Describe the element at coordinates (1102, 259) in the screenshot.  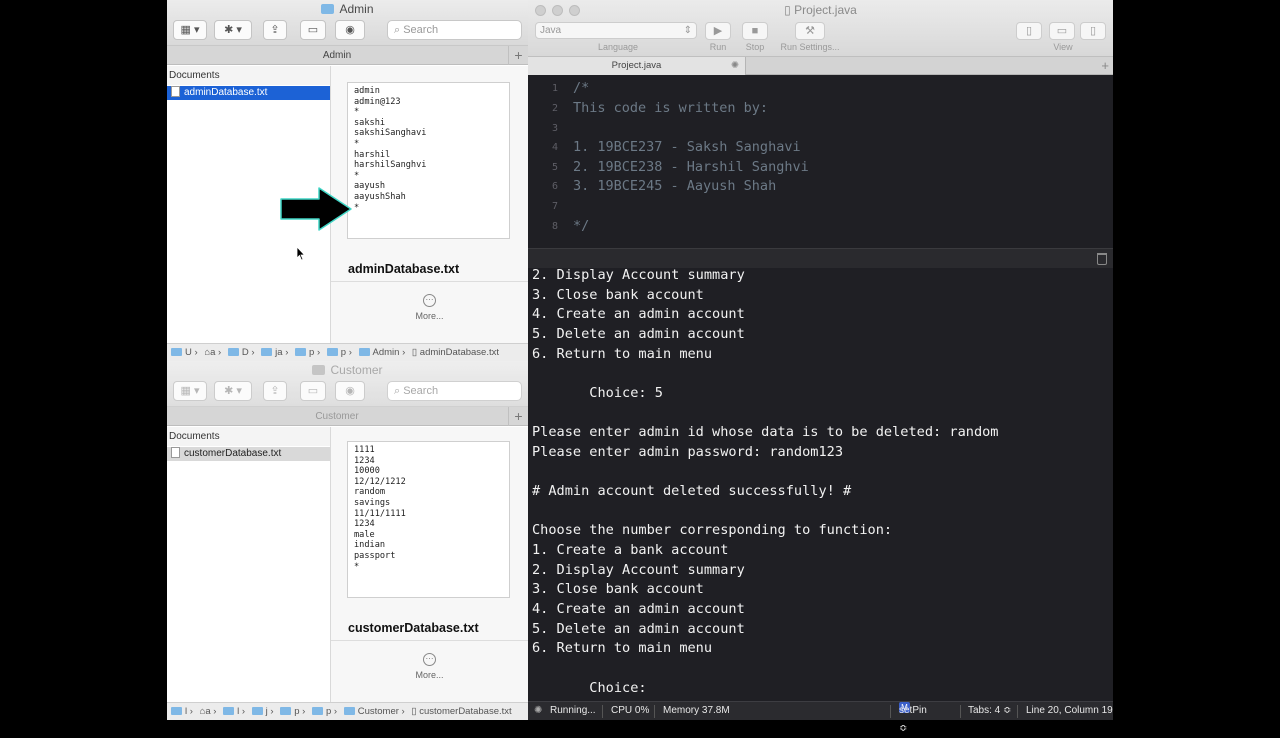
I see `trash-icon` at that location.